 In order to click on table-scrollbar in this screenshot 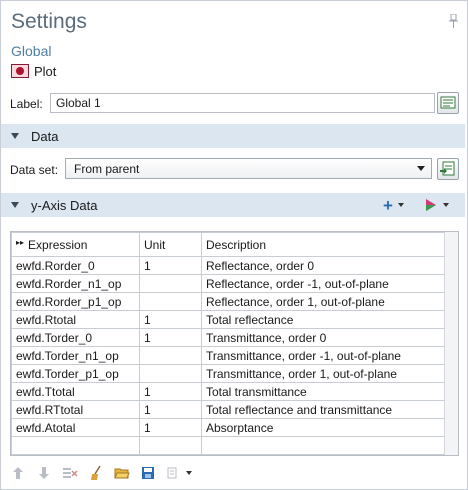, I will do `click(451, 343)`.